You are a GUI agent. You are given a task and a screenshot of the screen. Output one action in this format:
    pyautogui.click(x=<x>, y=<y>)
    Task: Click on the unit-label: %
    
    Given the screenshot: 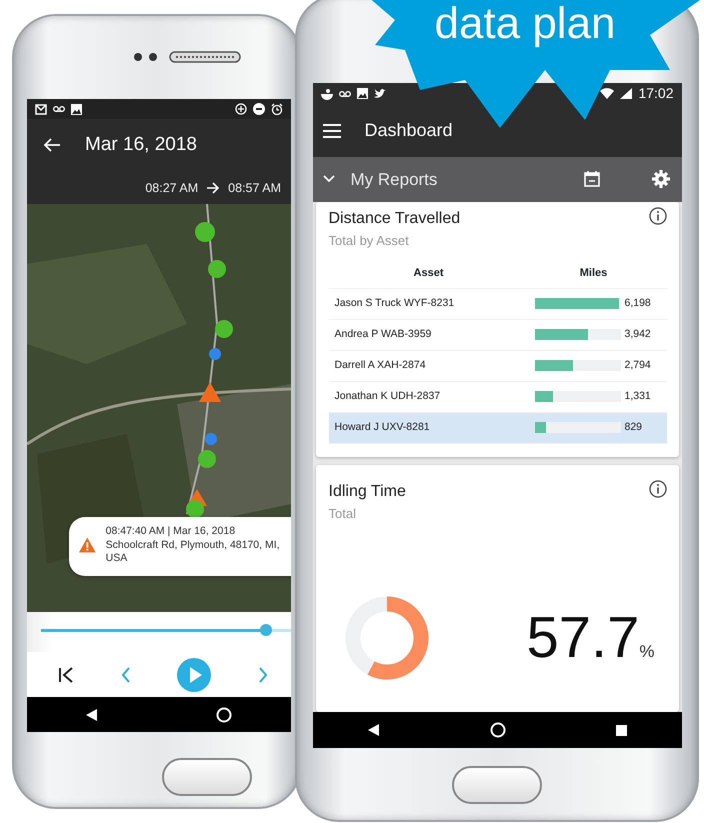 What is the action you would take?
    pyautogui.click(x=646, y=652)
    